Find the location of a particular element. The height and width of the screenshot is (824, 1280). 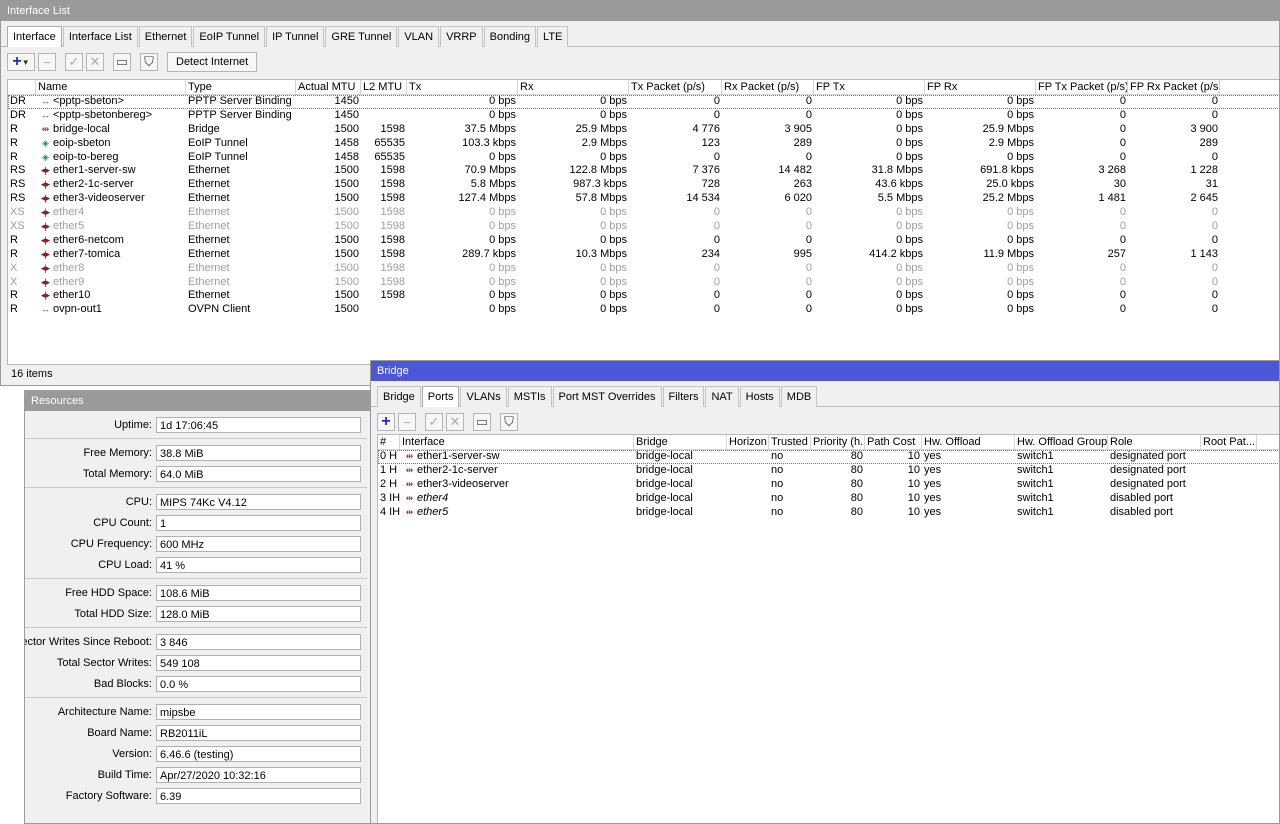

resource-value: 1d 17:06:45 is located at coordinates (258, 424).